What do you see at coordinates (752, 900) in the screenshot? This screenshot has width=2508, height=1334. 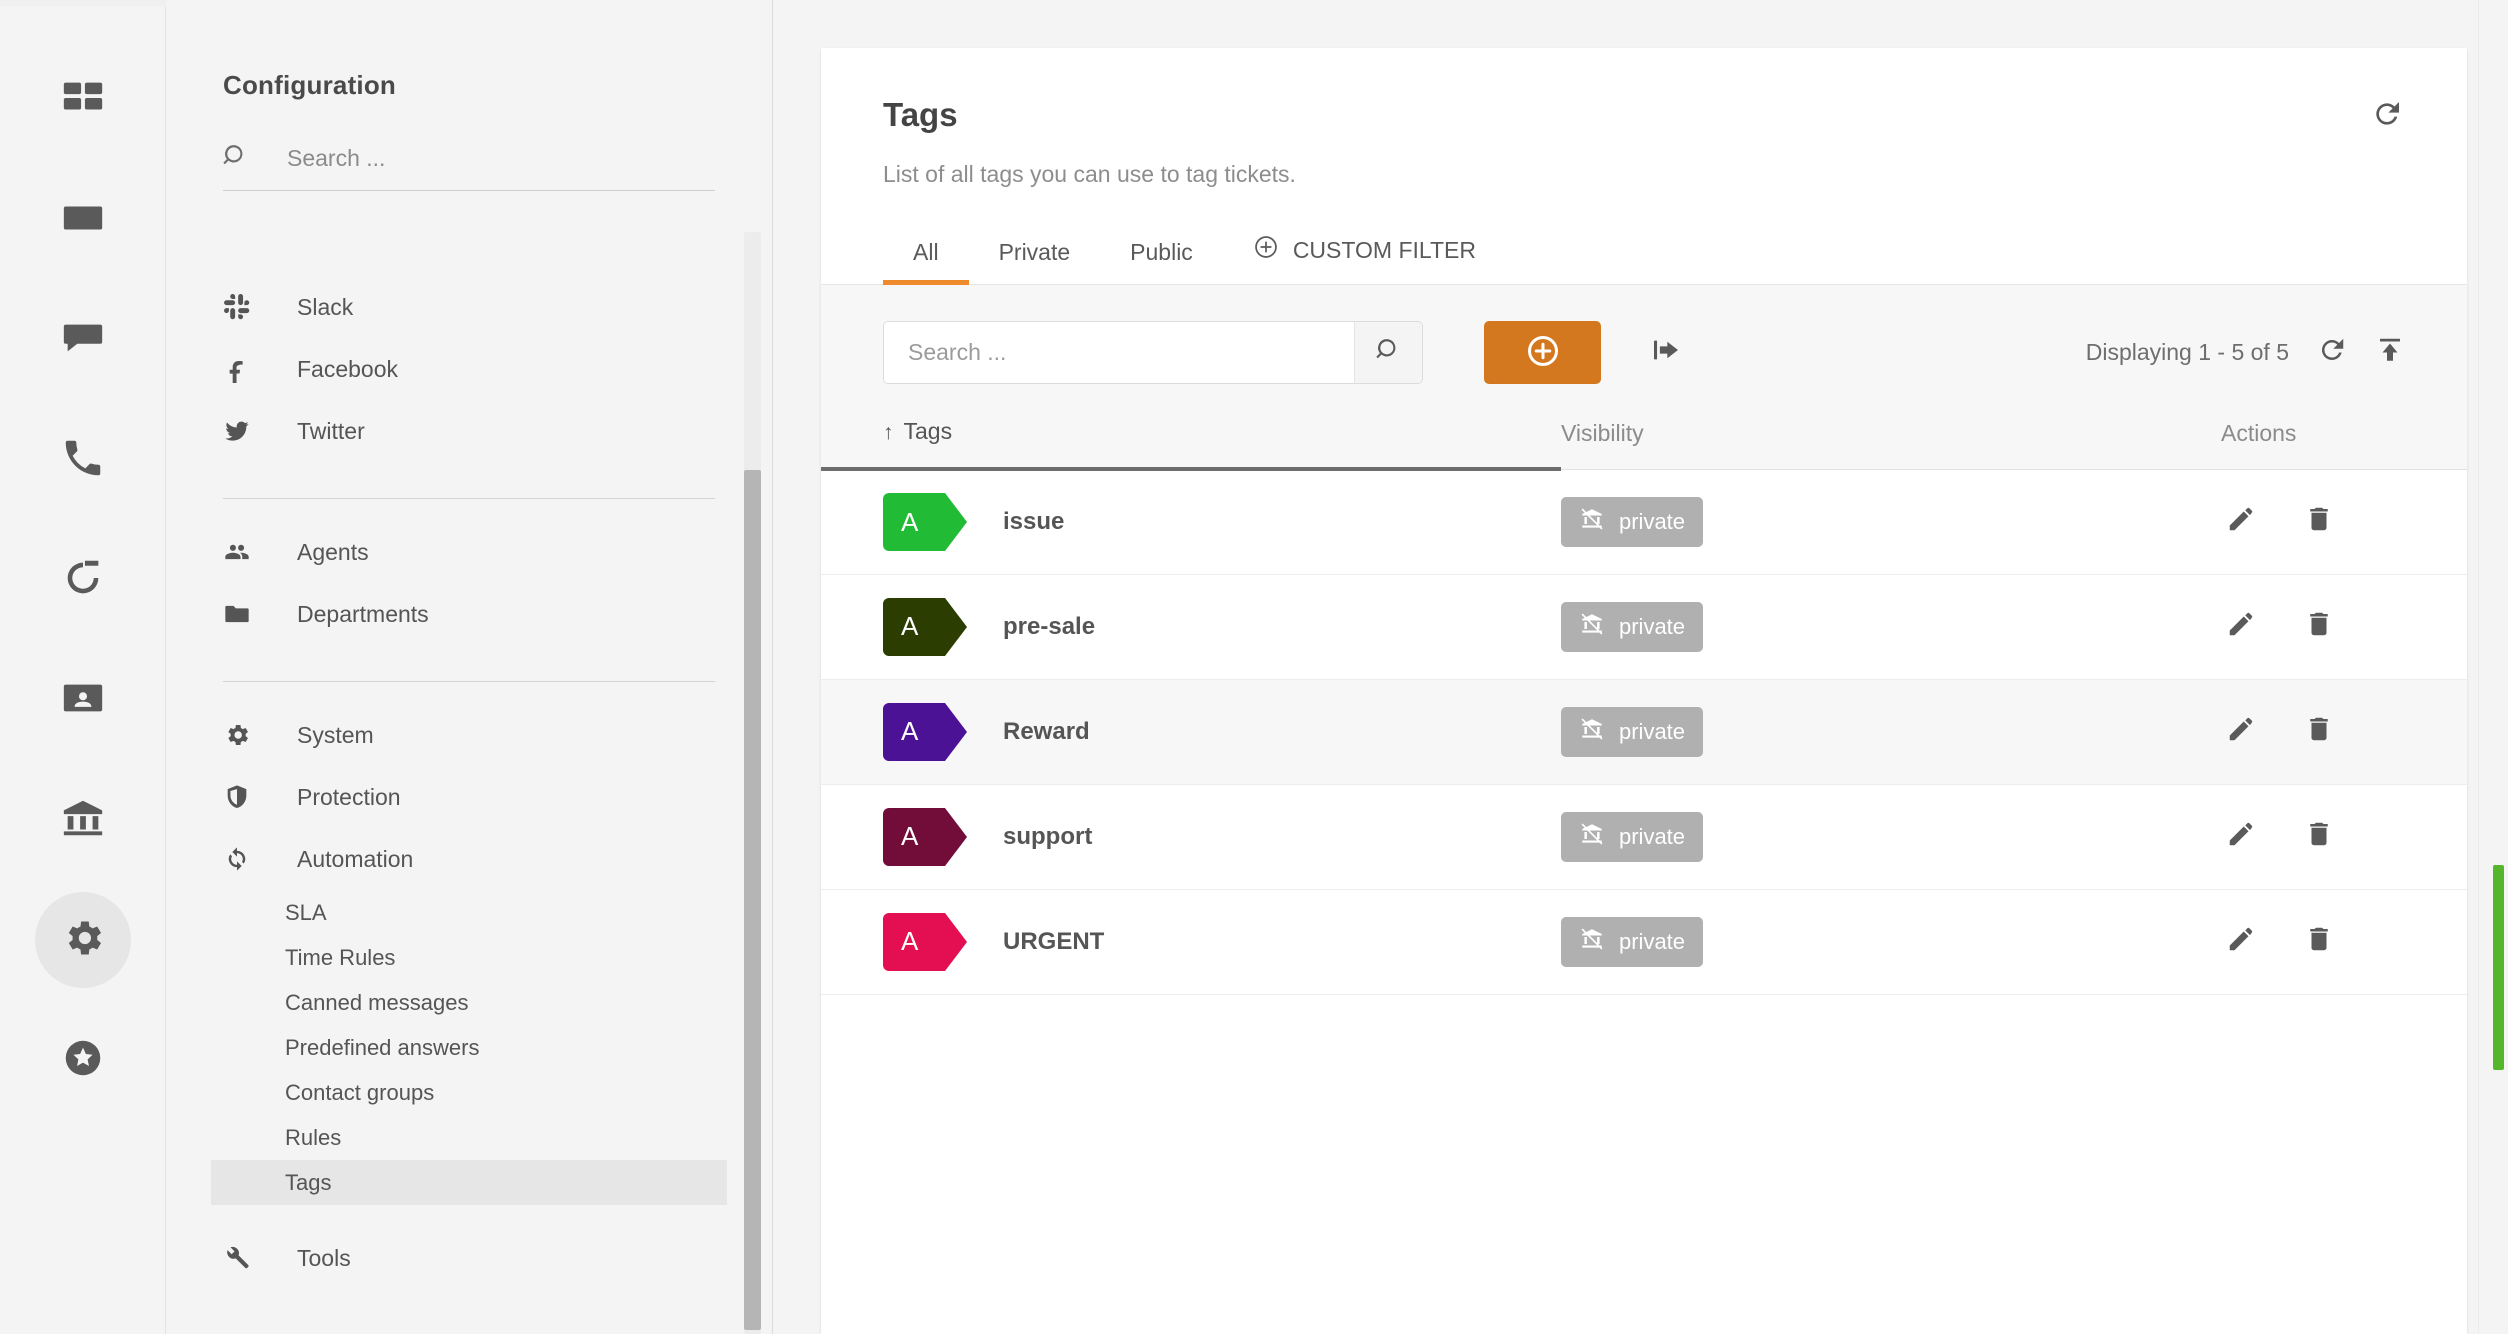 I see `configuration-scrollbar-thumb` at bounding box center [752, 900].